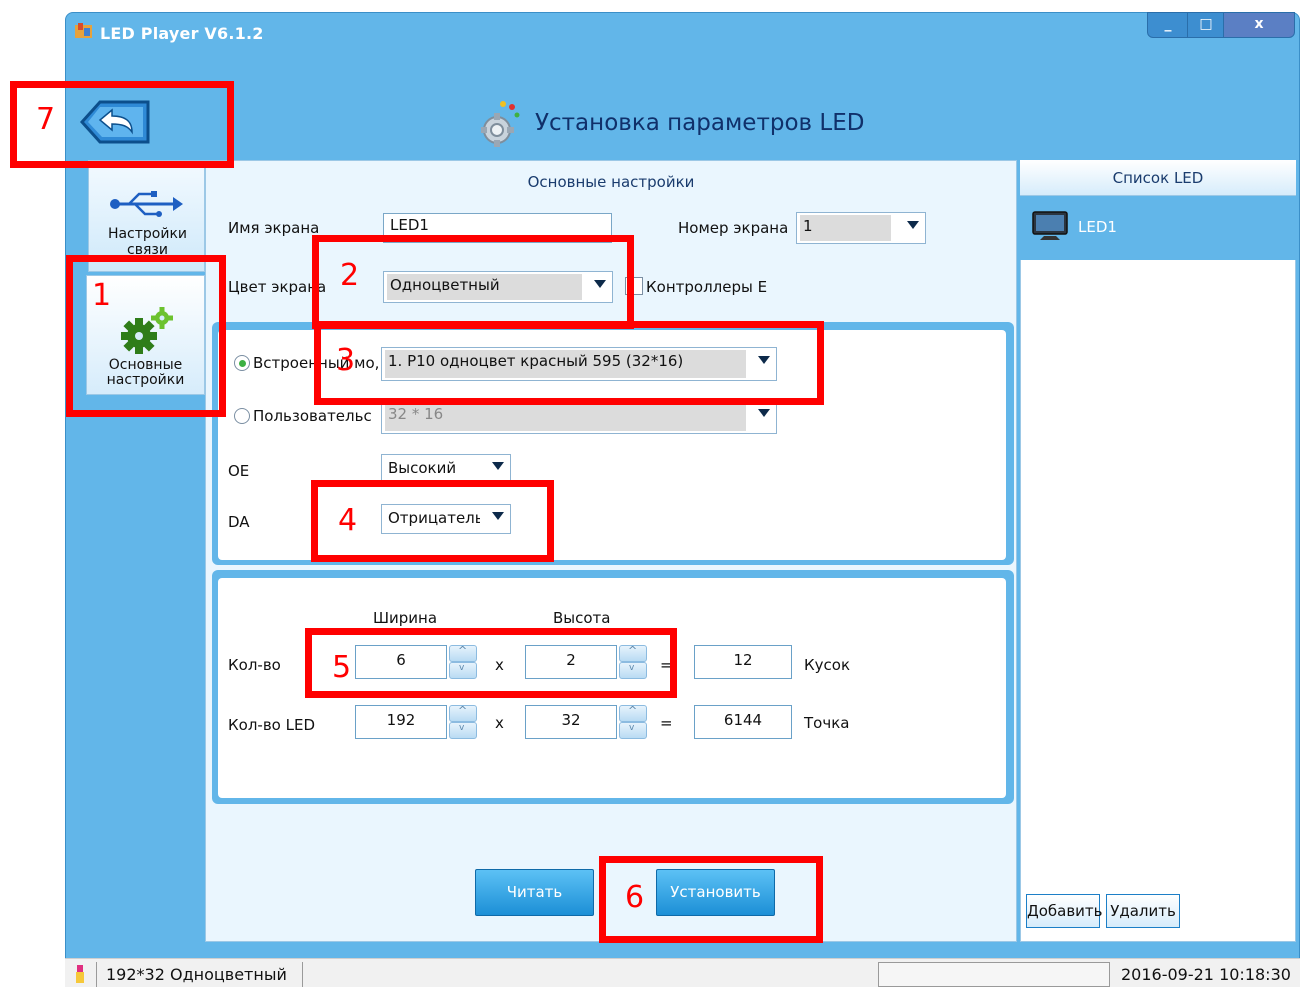 Image resolution: width=1300 pixels, height=987 pixels. I want to click on count-label: Кол-во, so click(254, 665).